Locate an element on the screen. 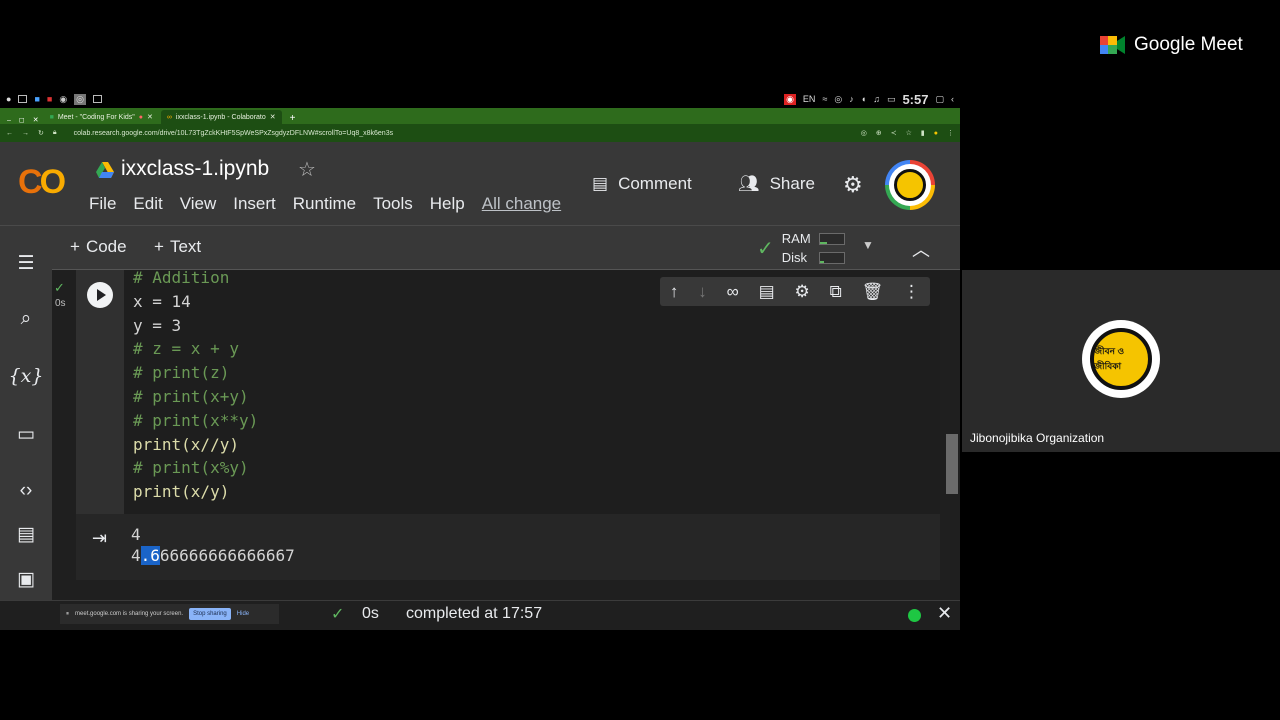  output-icon: ⇥ is located at coordinates (99, 538).